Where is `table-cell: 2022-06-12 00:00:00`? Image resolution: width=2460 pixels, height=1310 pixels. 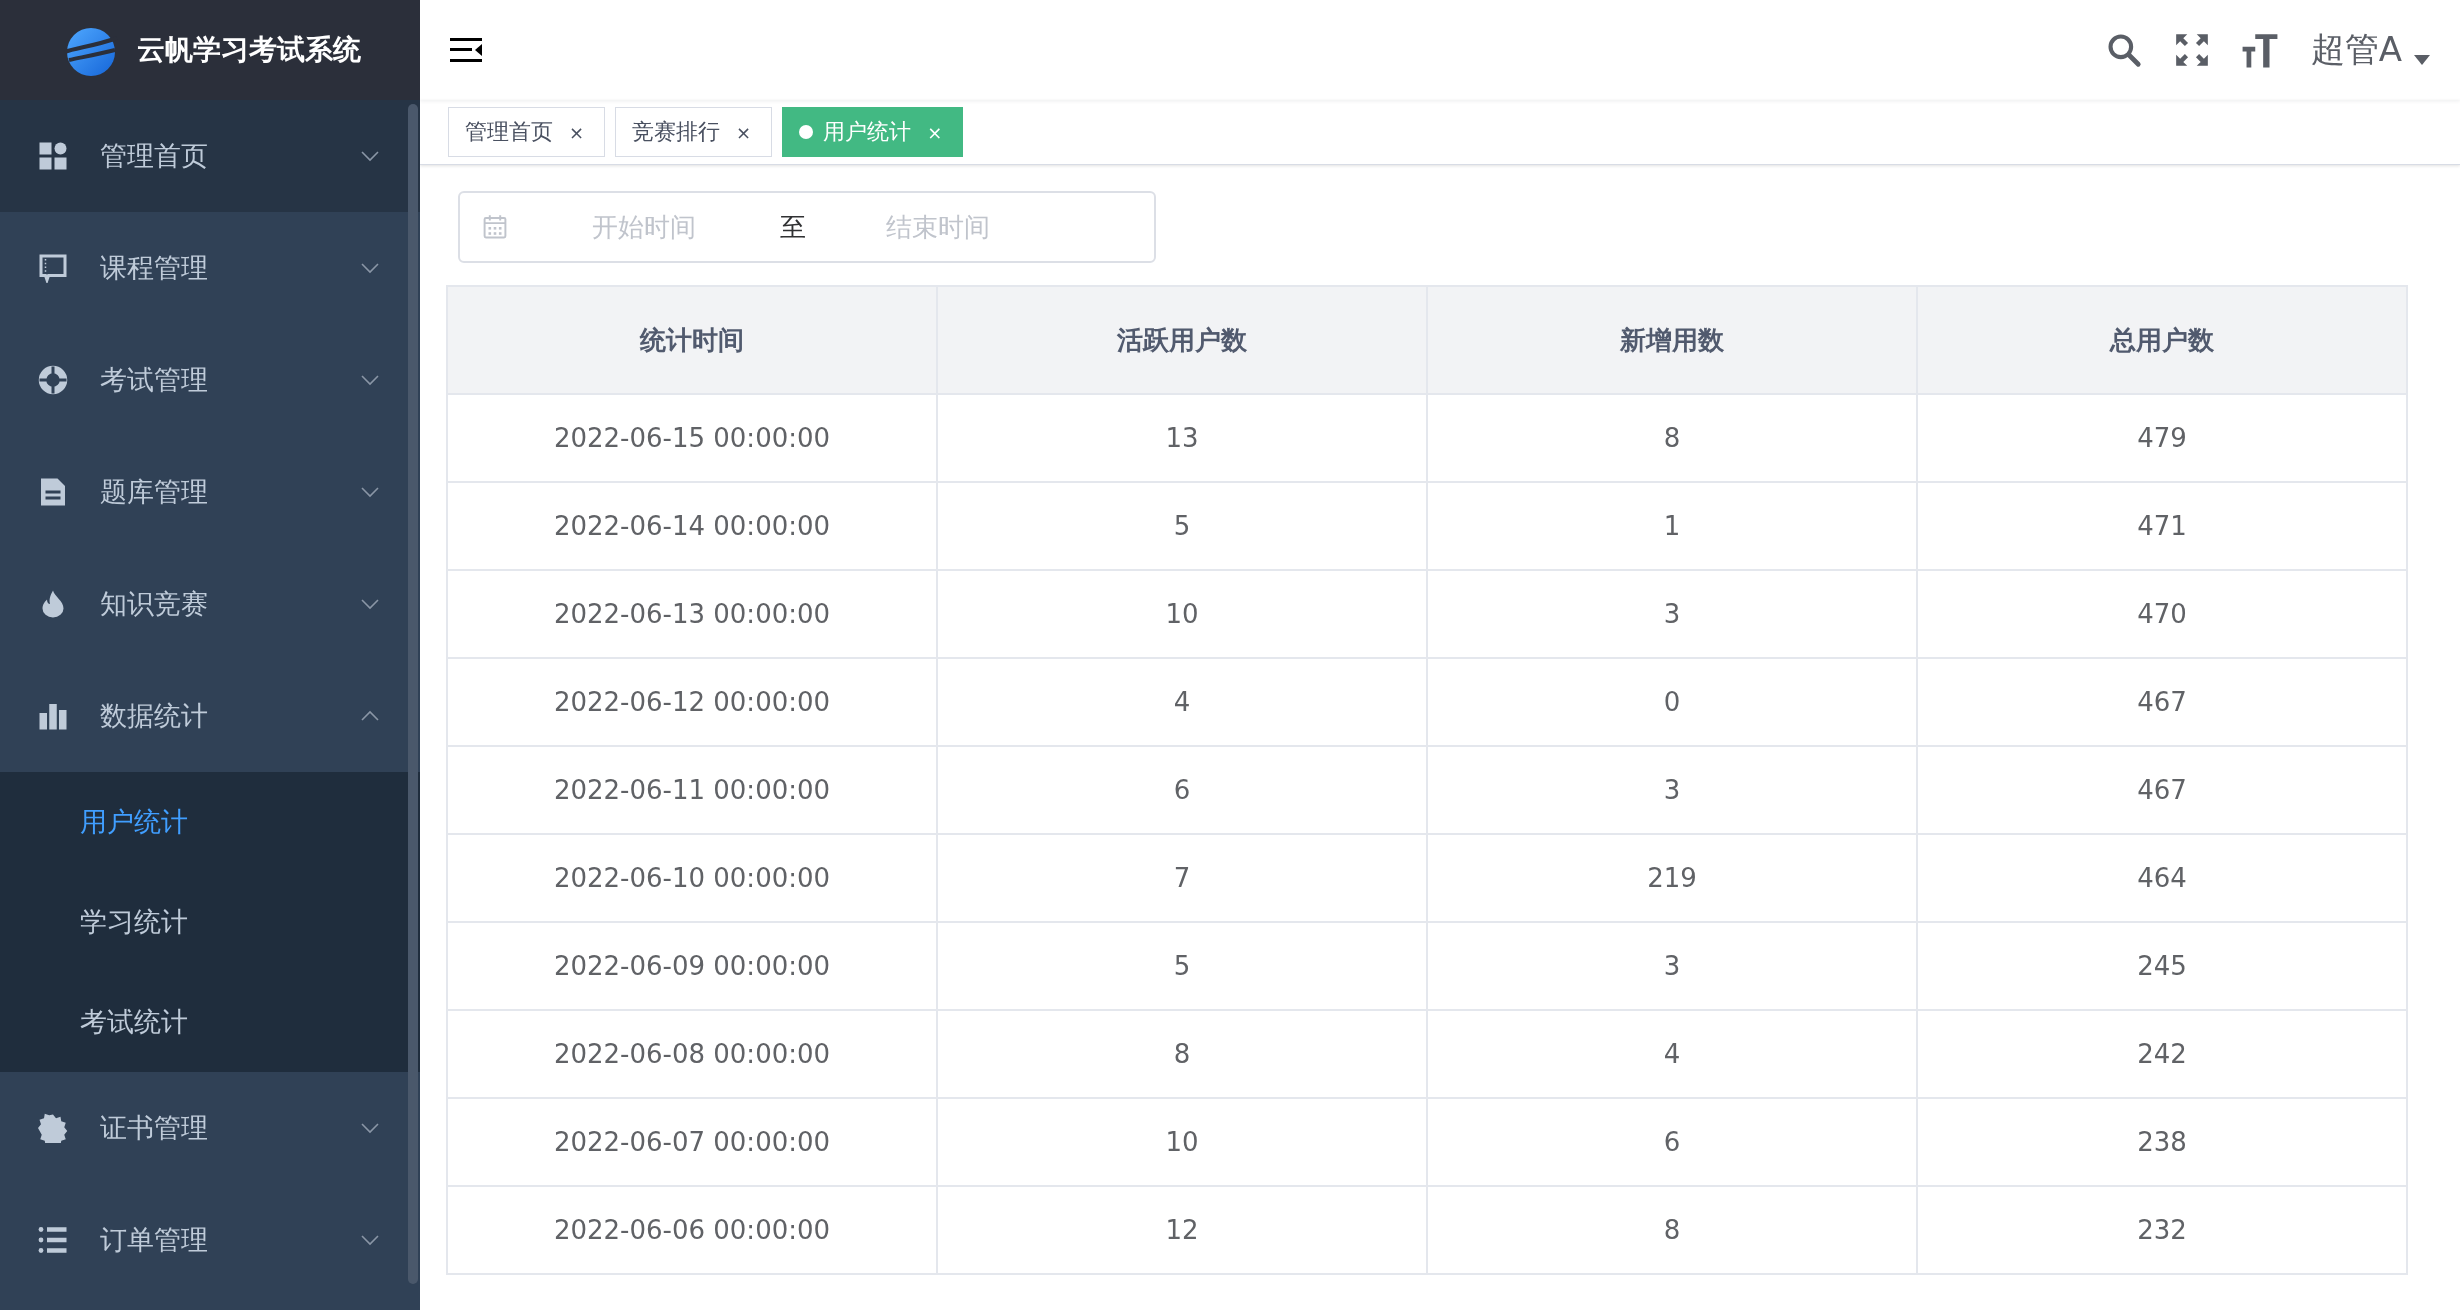 table-cell: 2022-06-12 00:00:00 is located at coordinates (692, 702).